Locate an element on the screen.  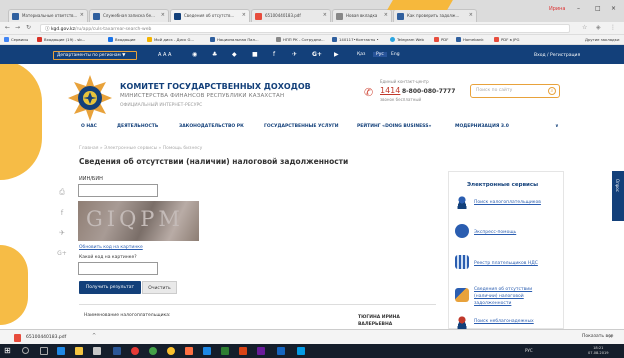
bookmark: Сервисы is located at coordinates (16, 39).